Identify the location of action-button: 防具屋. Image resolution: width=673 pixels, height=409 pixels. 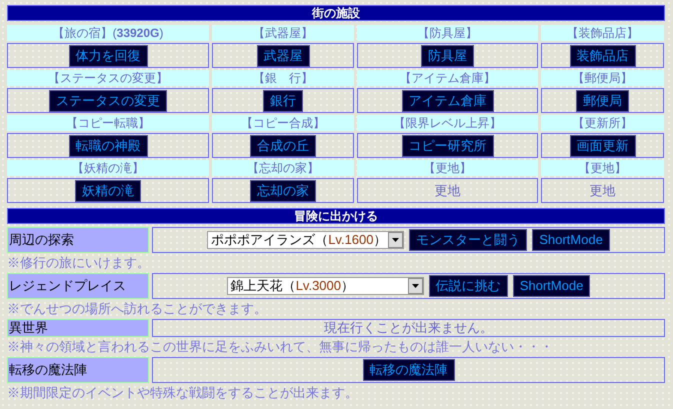
(447, 55).